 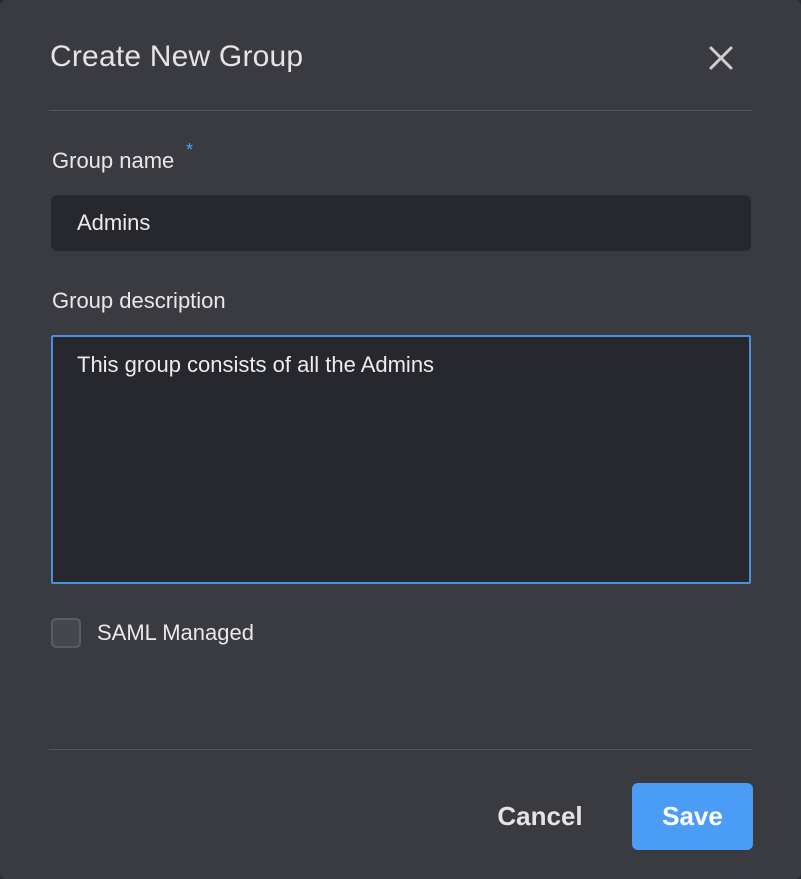 What do you see at coordinates (113, 160) in the screenshot?
I see `group-name-label: Group name` at bounding box center [113, 160].